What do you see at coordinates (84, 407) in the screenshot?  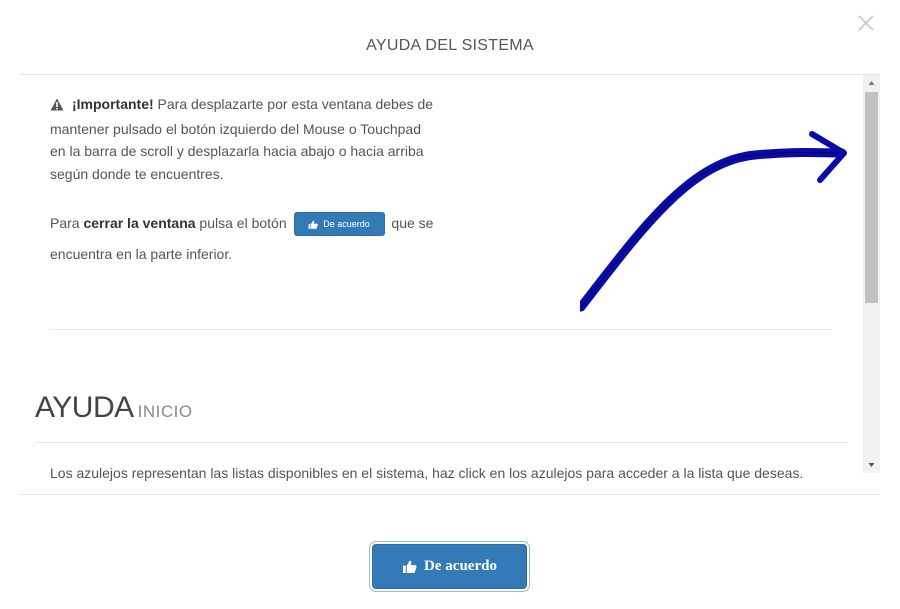 I see `help-title: AYUDA` at bounding box center [84, 407].